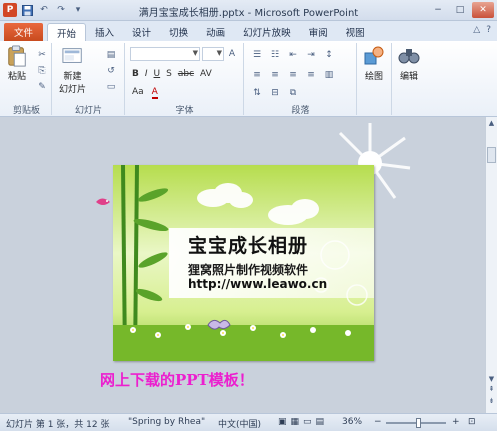 This screenshot has height=431, width=497. What do you see at coordinates (42, 71) in the screenshot?
I see `copy-icon: ⎘` at bounding box center [42, 71].